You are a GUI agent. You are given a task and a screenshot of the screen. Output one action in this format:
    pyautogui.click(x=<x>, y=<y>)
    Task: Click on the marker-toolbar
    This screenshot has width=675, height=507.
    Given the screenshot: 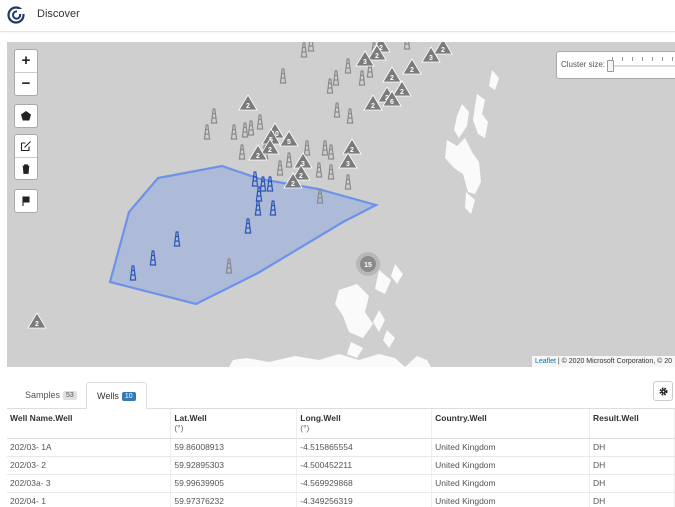 What is the action you would take?
    pyautogui.click(x=26, y=201)
    